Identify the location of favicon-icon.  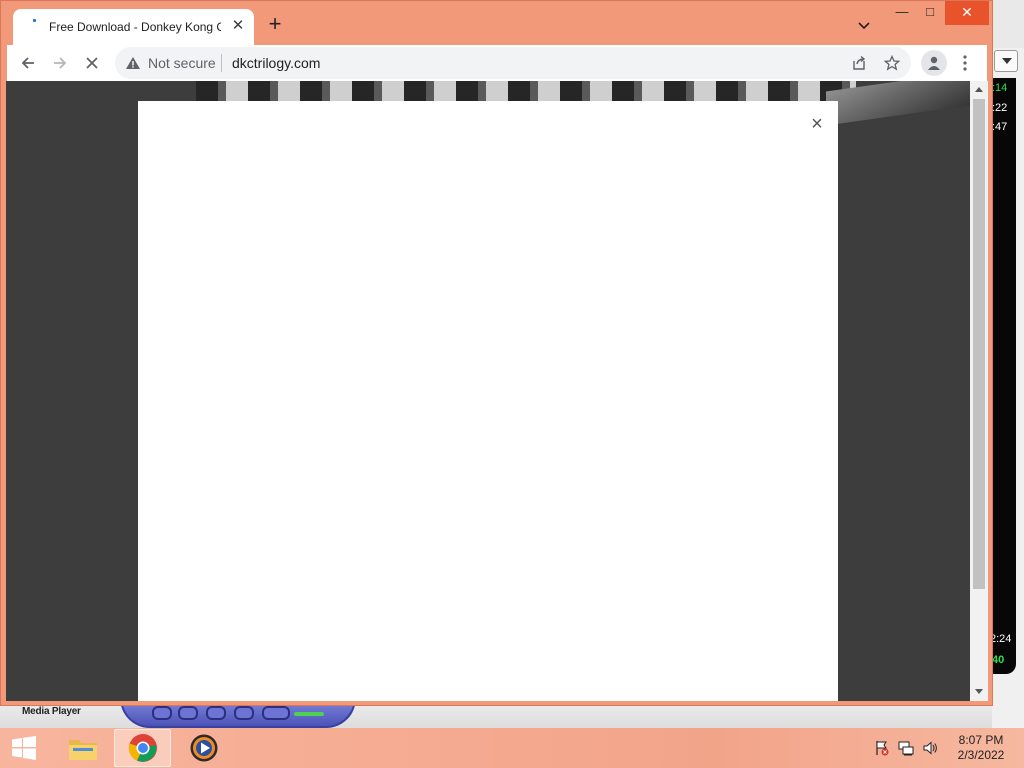
(34, 20).